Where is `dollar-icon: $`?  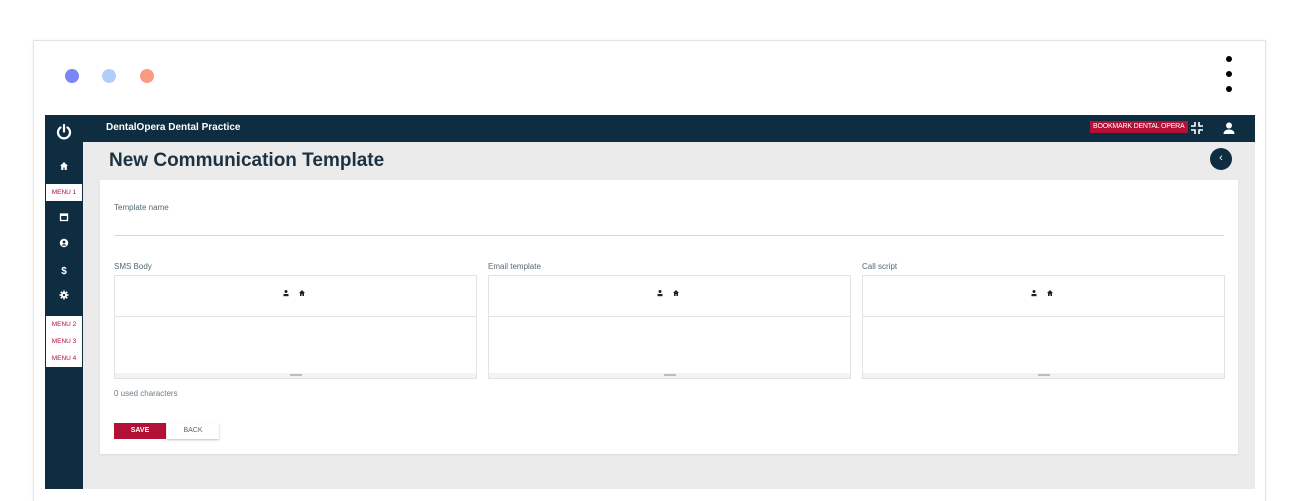 dollar-icon: $ is located at coordinates (64, 272).